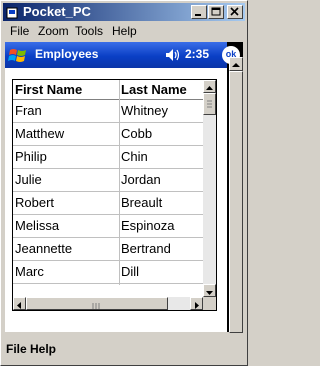 This screenshot has height=366, width=320. I want to click on column-header-last-name: Last Name, so click(161, 89).